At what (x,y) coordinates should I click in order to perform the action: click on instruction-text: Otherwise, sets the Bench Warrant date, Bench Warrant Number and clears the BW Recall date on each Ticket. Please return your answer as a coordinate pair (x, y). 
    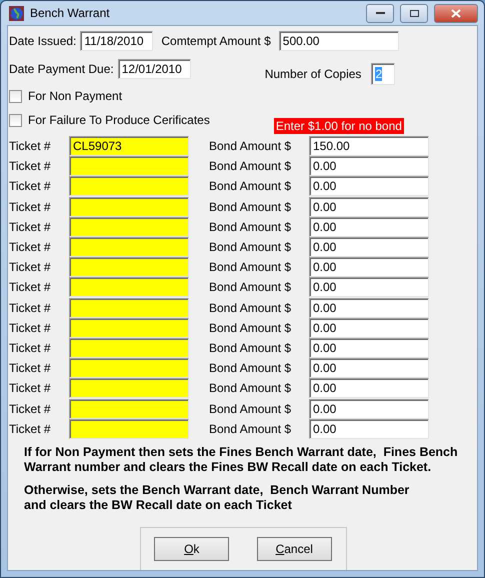
    Looking at the image, I should click on (217, 497).